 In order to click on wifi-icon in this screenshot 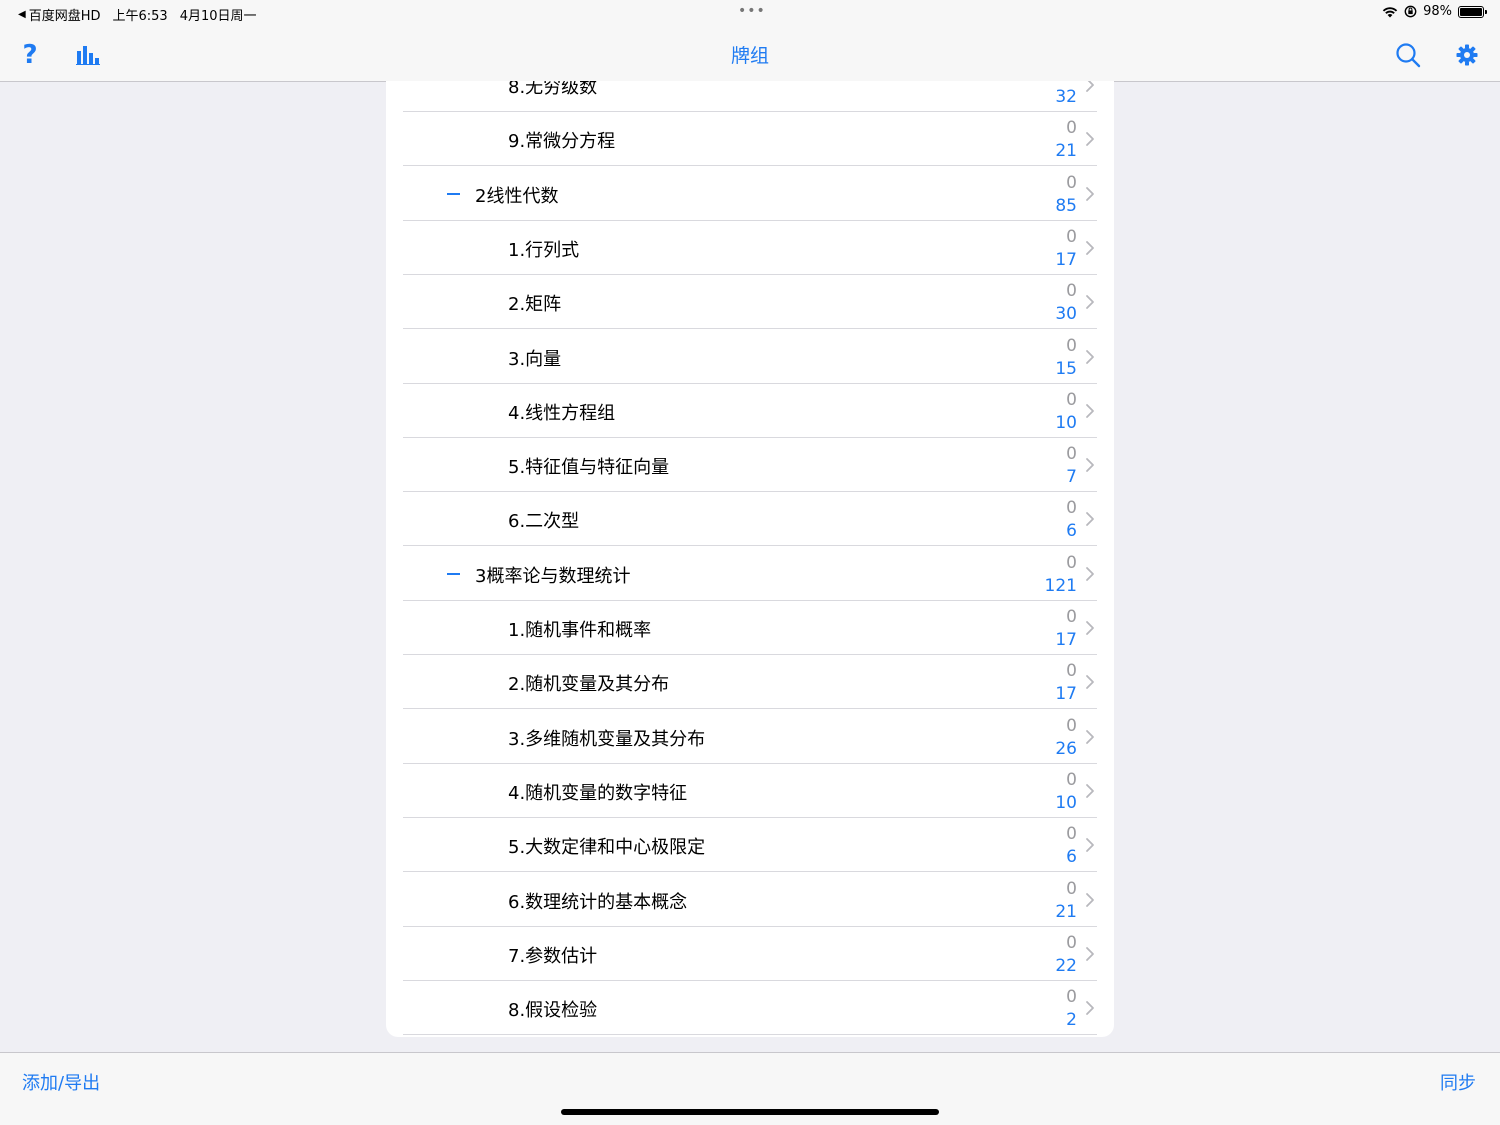, I will do `click(1390, 11)`.